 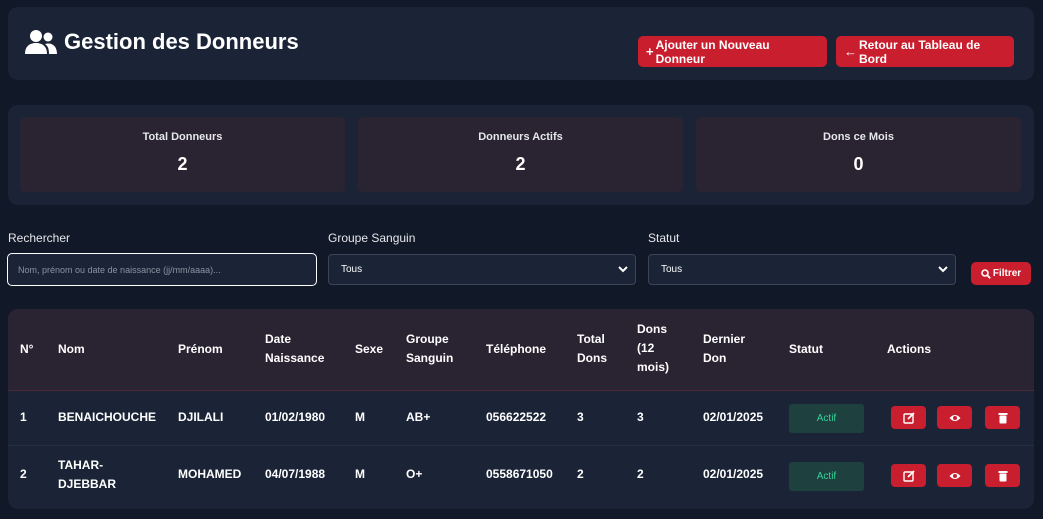 I want to click on title-wrap: Gestion des Donneurs, so click(x=162, y=42).